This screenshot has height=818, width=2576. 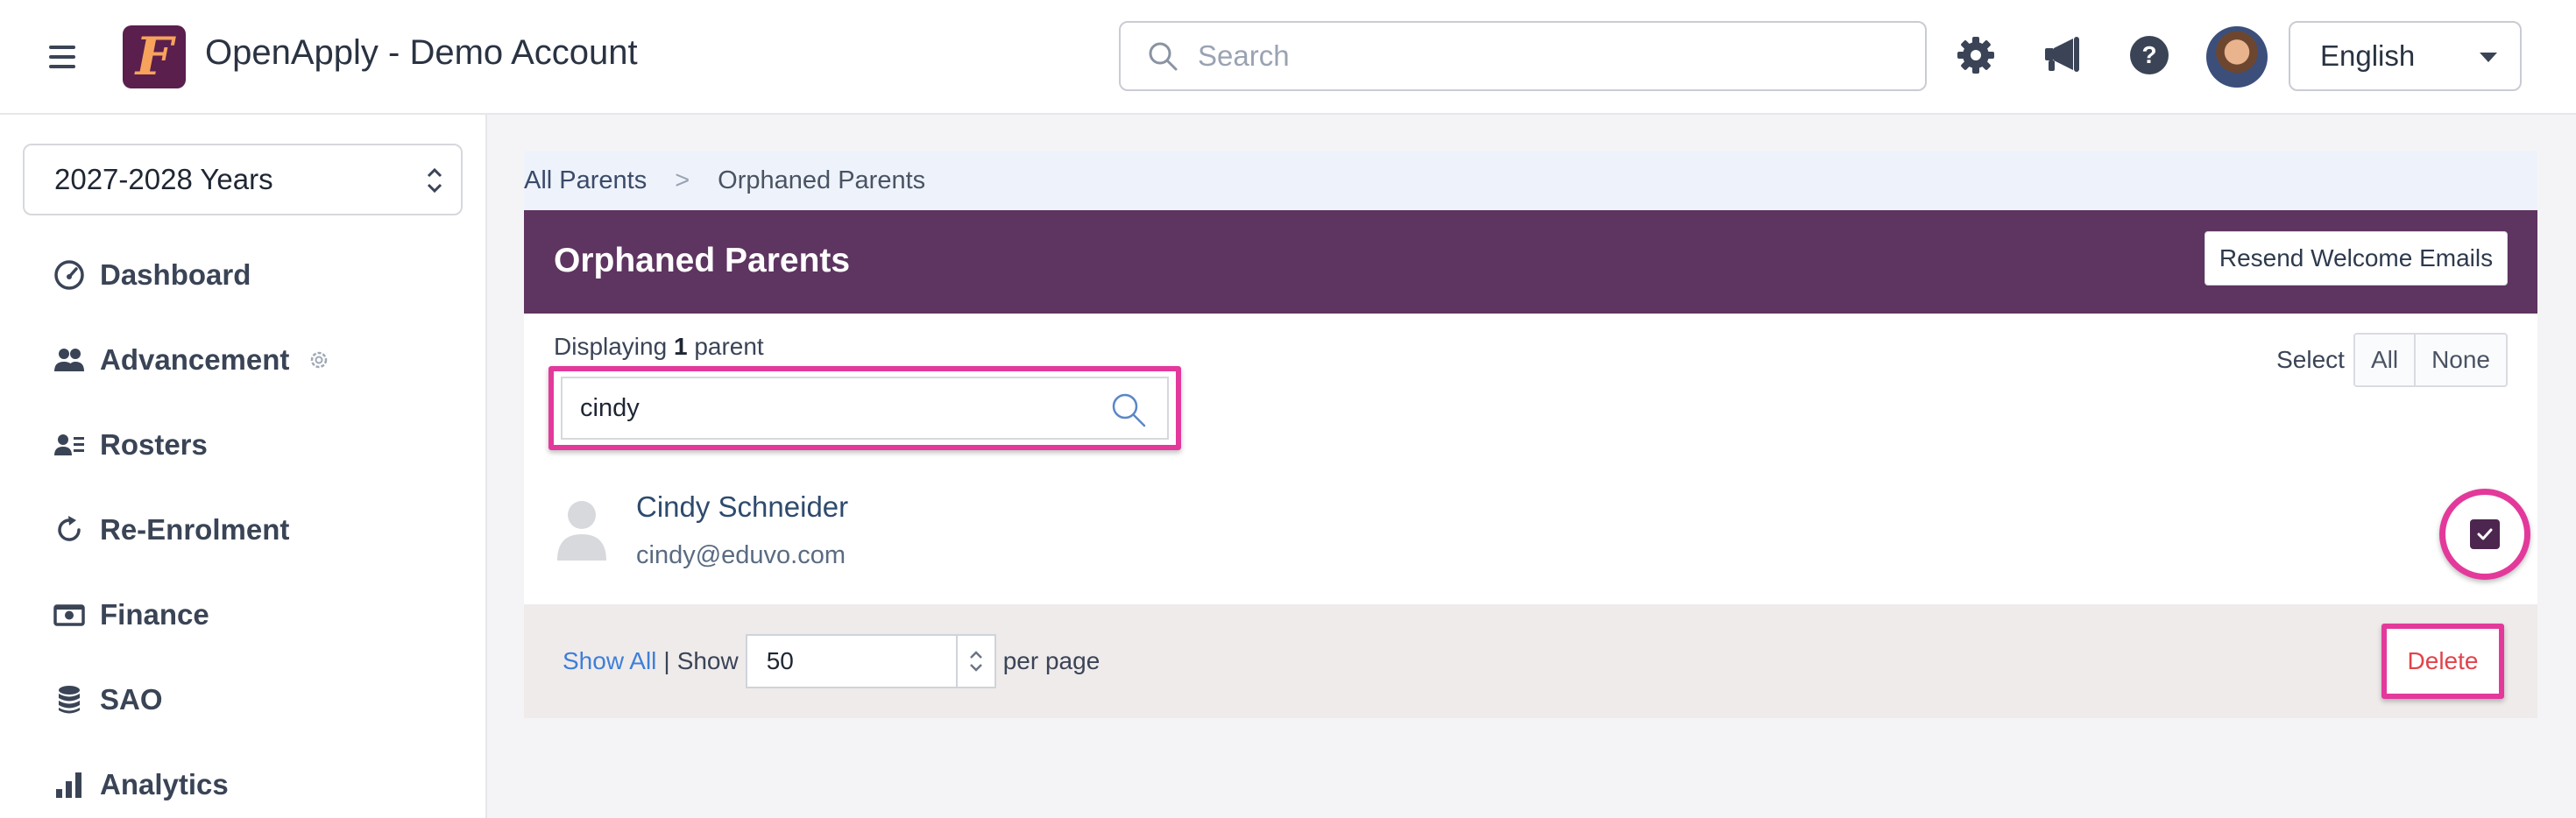 I want to click on chevron-down-icon, so click(x=2488, y=57).